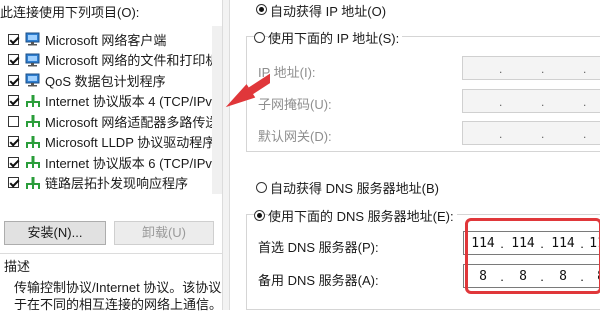 The image size is (600, 313). I want to click on item-label: Microsoft LLDP 协议驱动程序, so click(128, 142).